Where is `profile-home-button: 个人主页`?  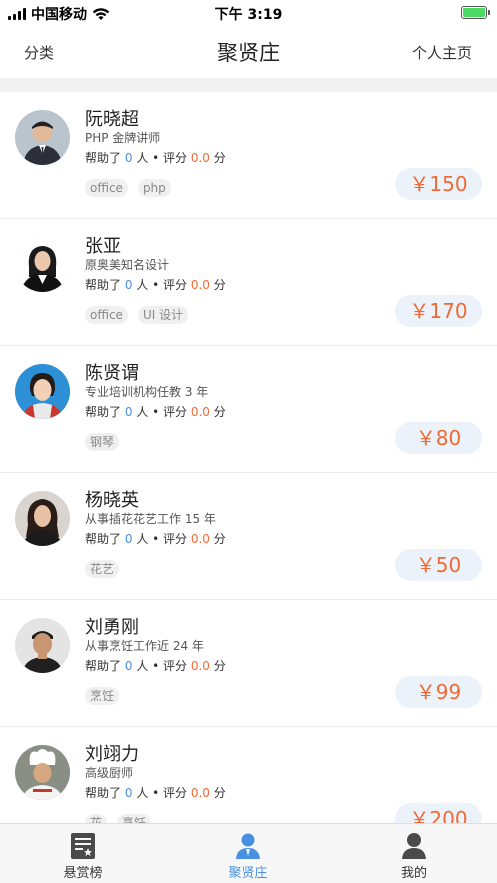
profile-home-button: 个人主页 is located at coordinates (442, 52).